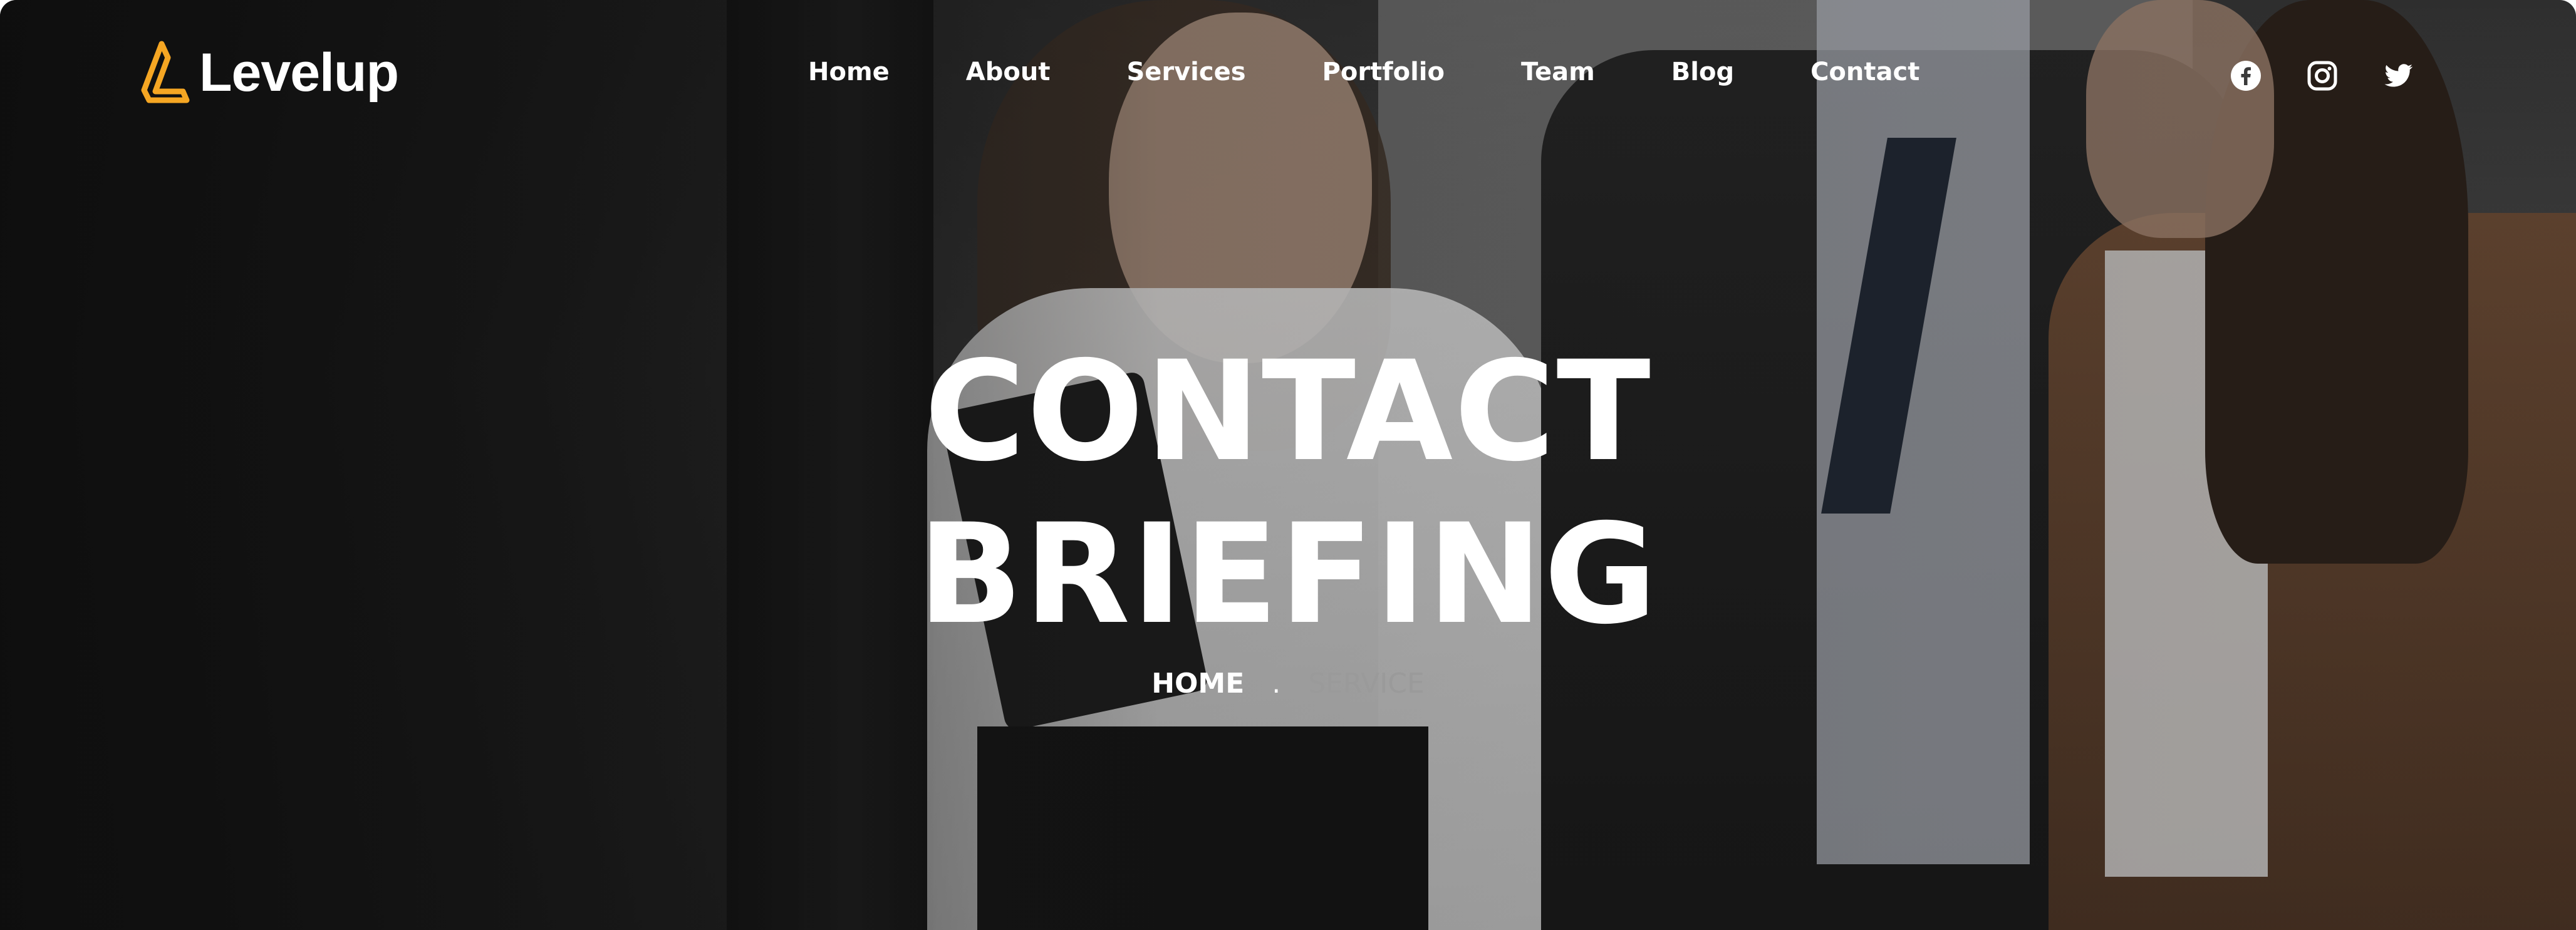 This screenshot has height=930, width=2576. I want to click on breadcrumb-current: SERVICE, so click(1366, 684).